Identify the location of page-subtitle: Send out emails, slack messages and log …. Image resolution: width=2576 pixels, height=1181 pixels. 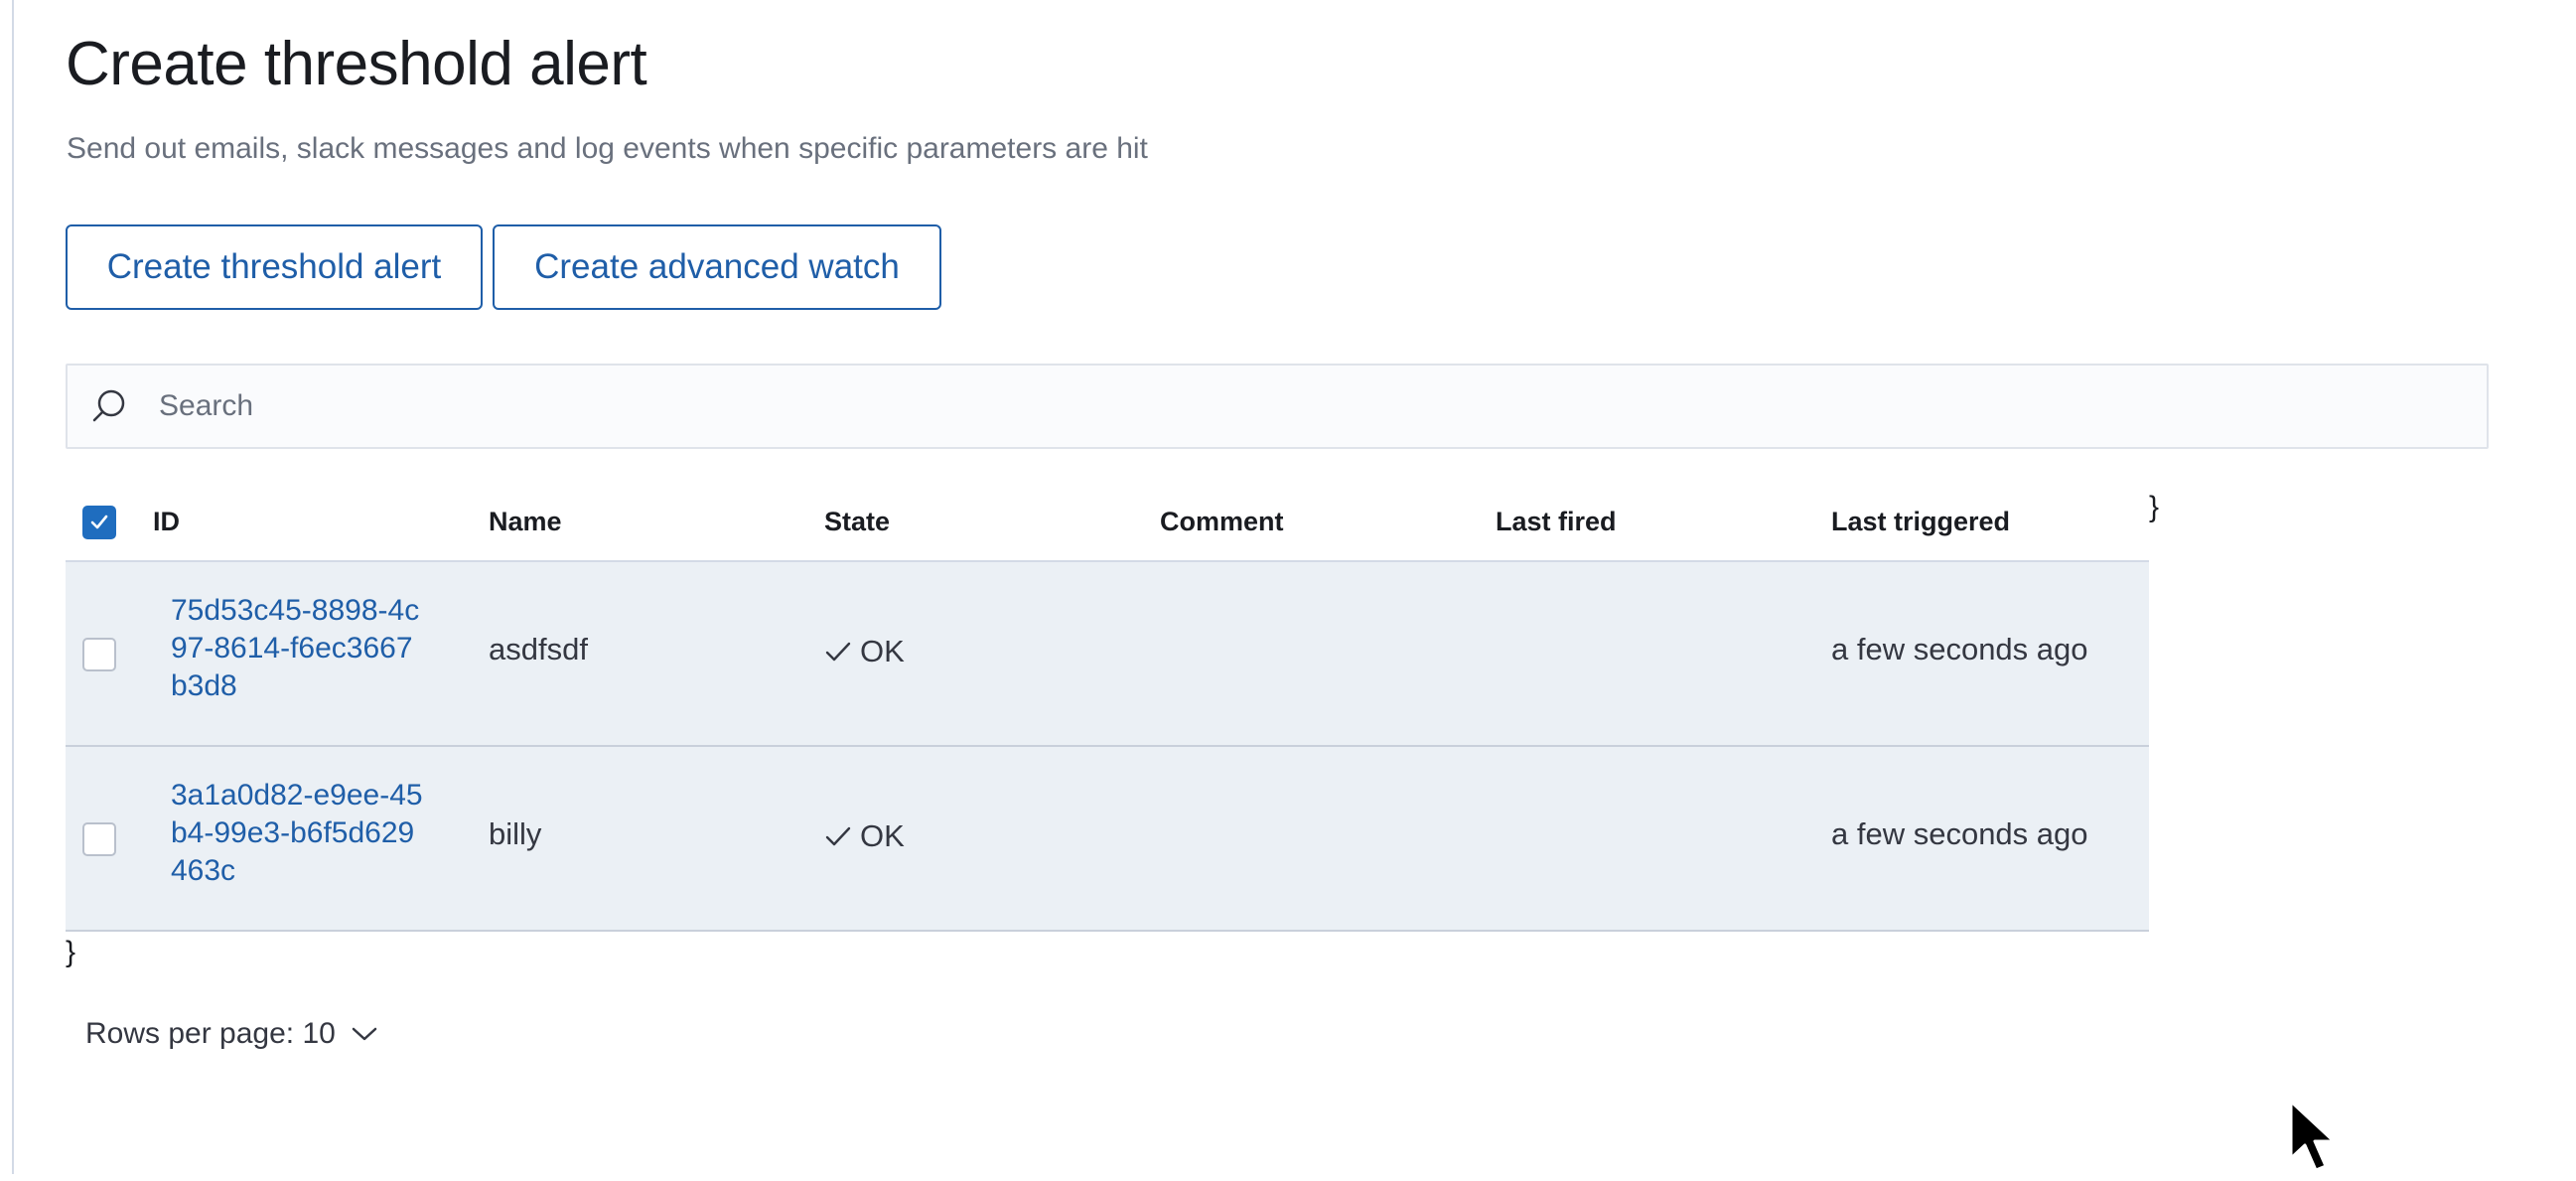
(607, 148).